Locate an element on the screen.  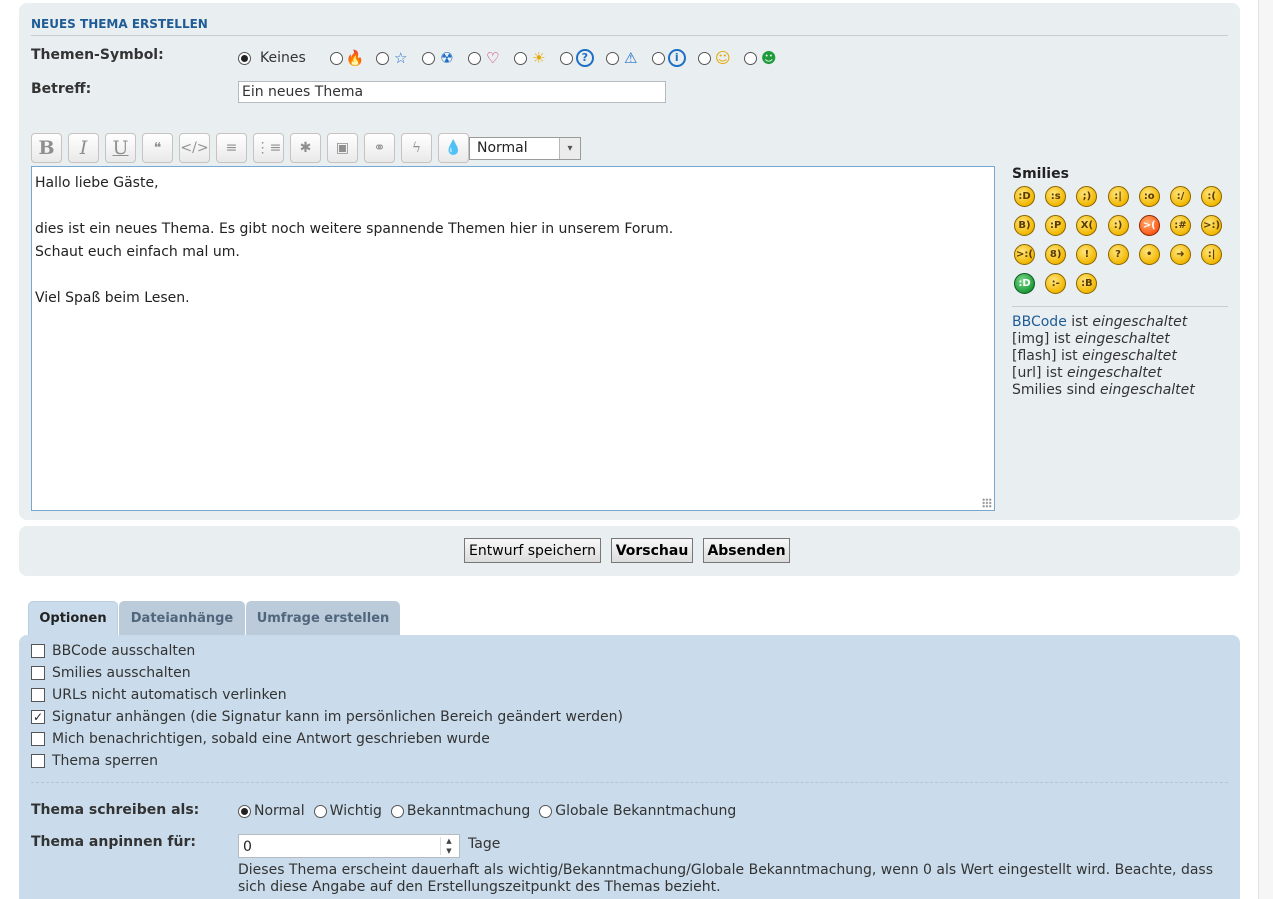
page-scrollbar is located at coordinates (1265, 449).